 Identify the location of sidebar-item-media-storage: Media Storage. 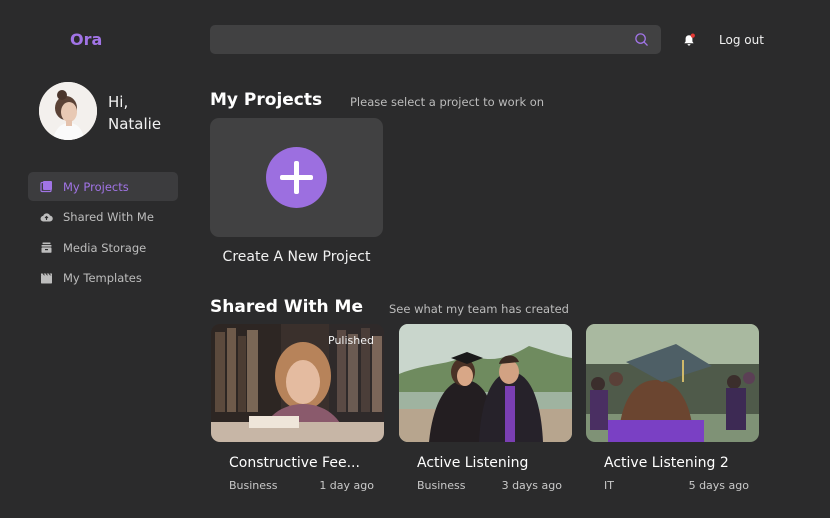
(103, 247).